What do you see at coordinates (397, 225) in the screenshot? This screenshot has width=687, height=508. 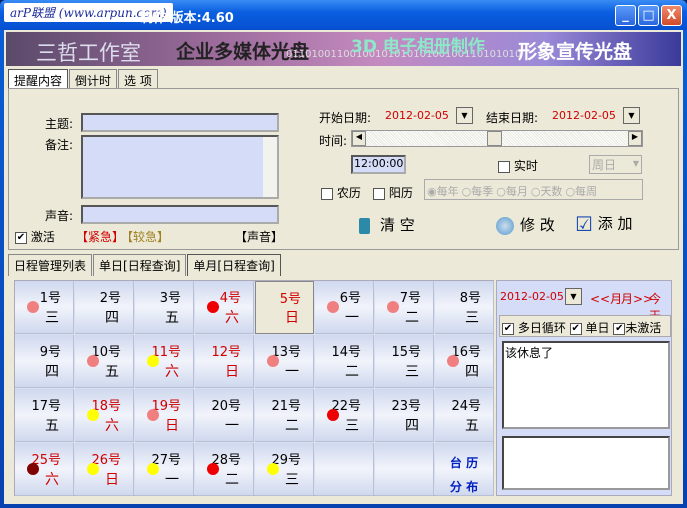 I see `clear-label: 清 空` at bounding box center [397, 225].